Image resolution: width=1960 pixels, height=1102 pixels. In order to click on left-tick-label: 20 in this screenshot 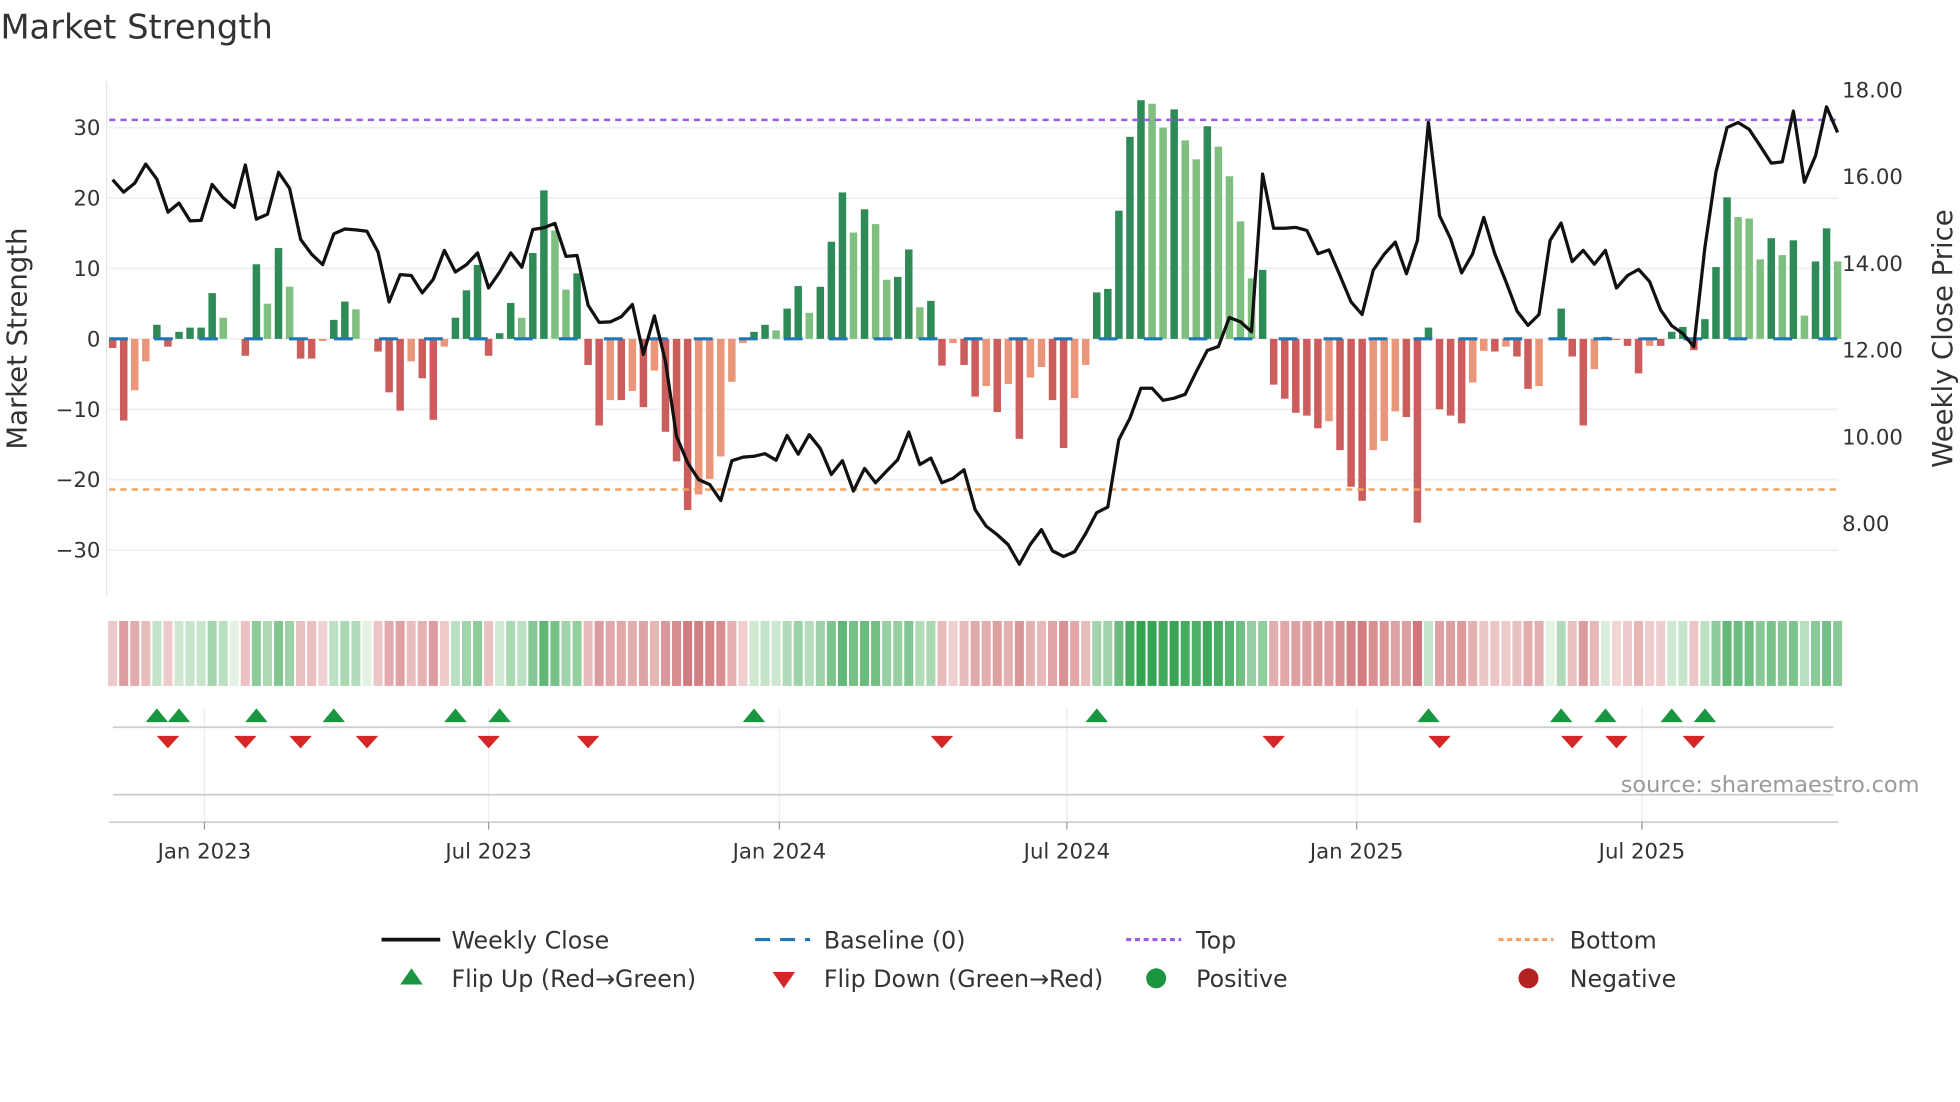, I will do `click(86, 199)`.